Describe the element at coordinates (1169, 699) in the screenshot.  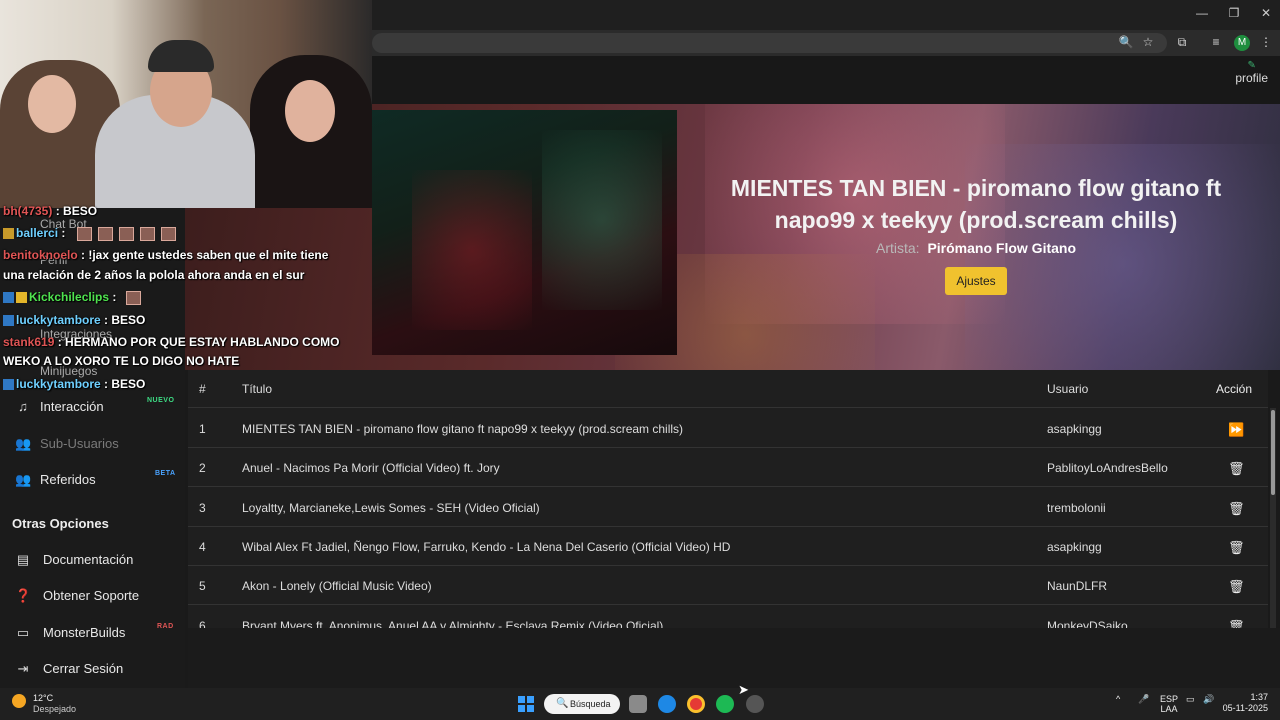
I see `lang-code: ESP` at that location.